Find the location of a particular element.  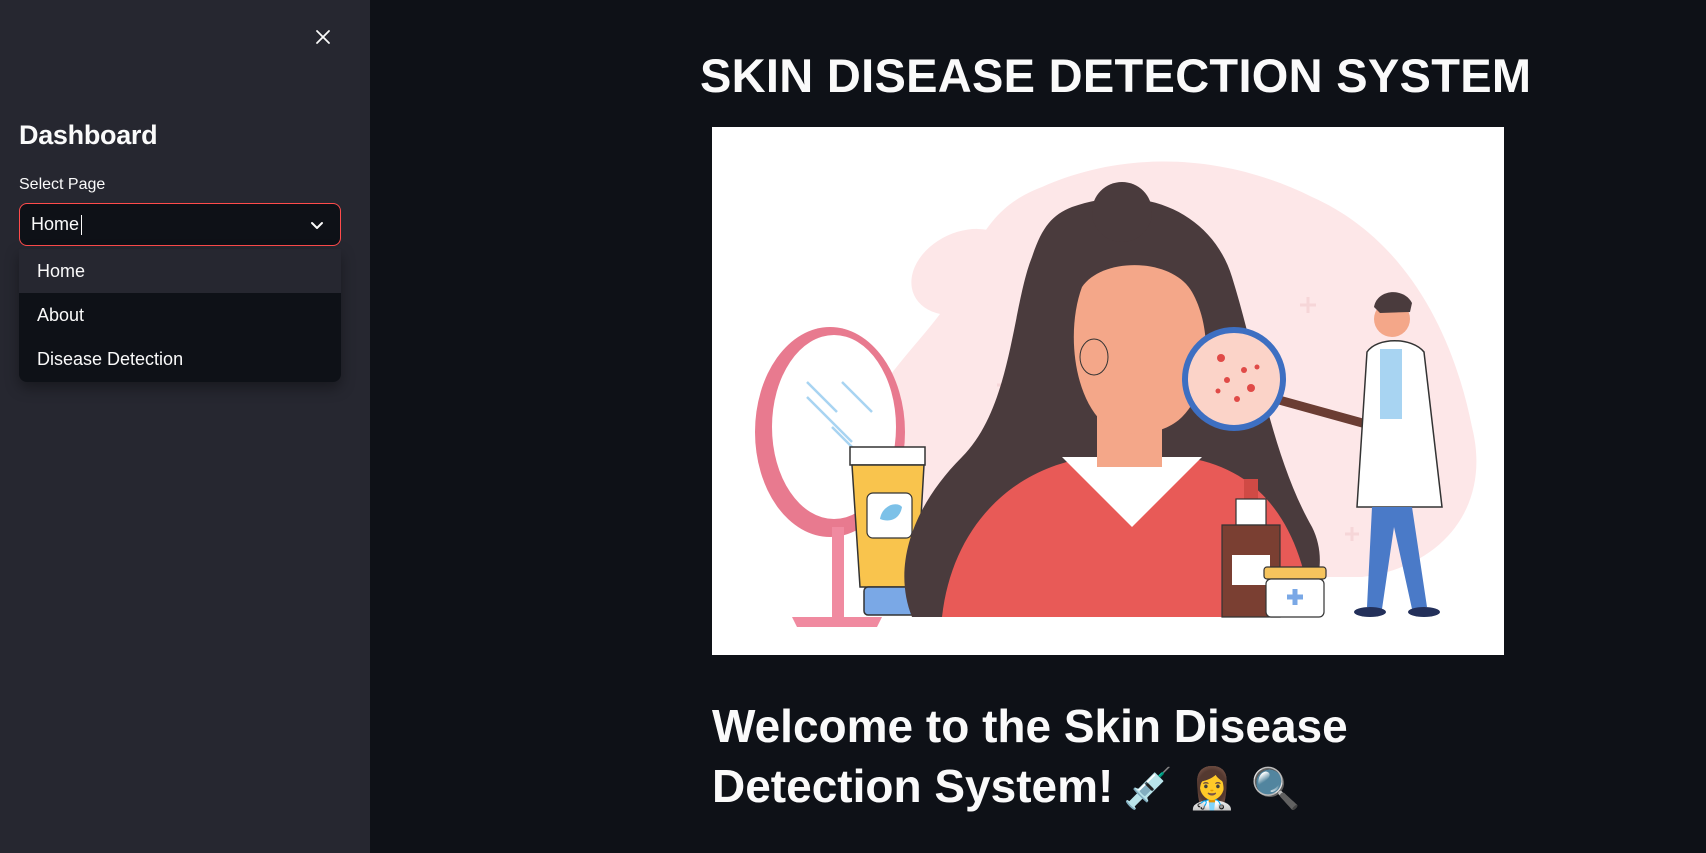

close-sidebar-button is located at coordinates (323, 37).